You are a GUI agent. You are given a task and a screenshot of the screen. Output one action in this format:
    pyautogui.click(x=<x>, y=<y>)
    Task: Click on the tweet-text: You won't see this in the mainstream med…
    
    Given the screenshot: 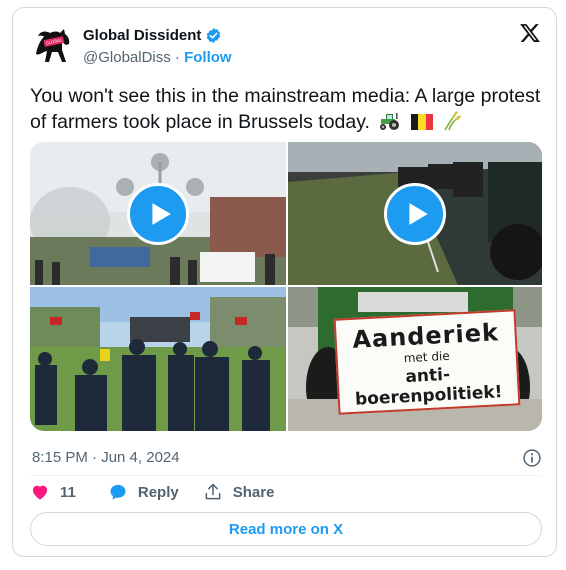 What is the action you would take?
    pyautogui.click(x=287, y=111)
    